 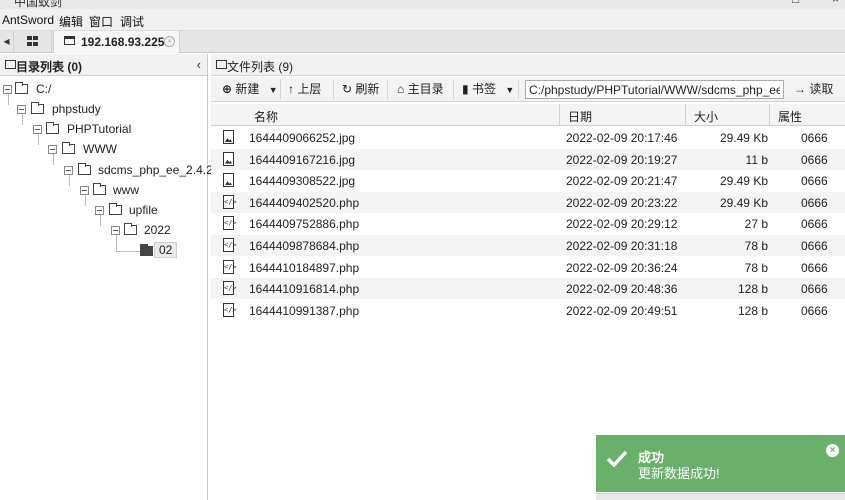 What do you see at coordinates (169, 41) in the screenshot?
I see `tab-close-icon: ×` at bounding box center [169, 41].